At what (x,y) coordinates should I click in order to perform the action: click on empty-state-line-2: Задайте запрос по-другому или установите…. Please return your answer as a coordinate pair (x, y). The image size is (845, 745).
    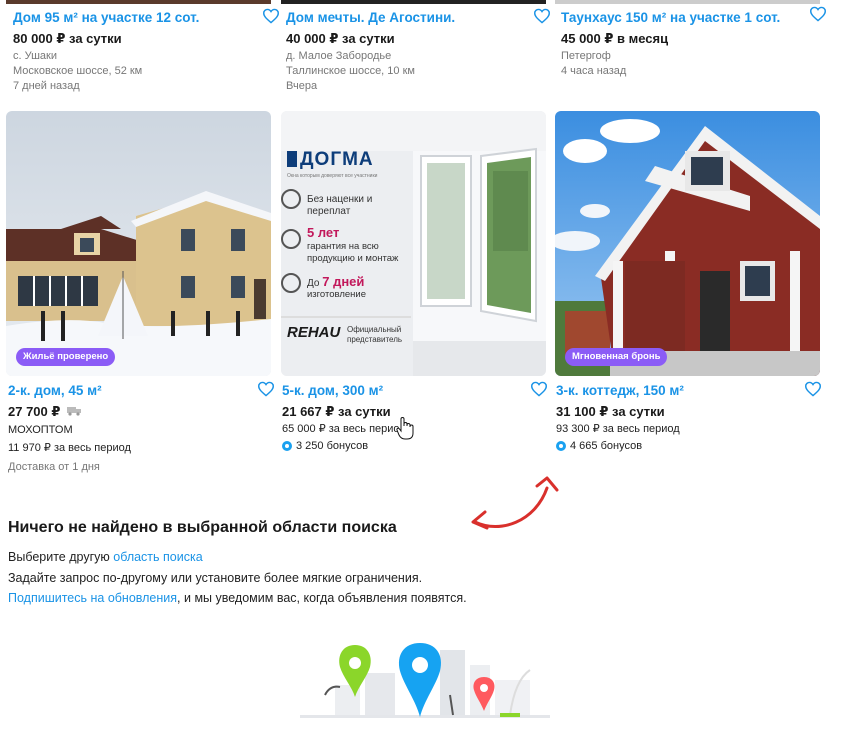
    Looking at the image, I should click on (215, 578).